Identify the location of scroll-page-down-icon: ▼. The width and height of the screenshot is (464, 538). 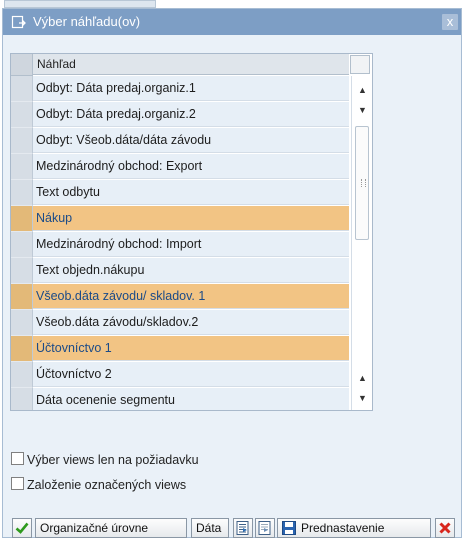
(362, 110).